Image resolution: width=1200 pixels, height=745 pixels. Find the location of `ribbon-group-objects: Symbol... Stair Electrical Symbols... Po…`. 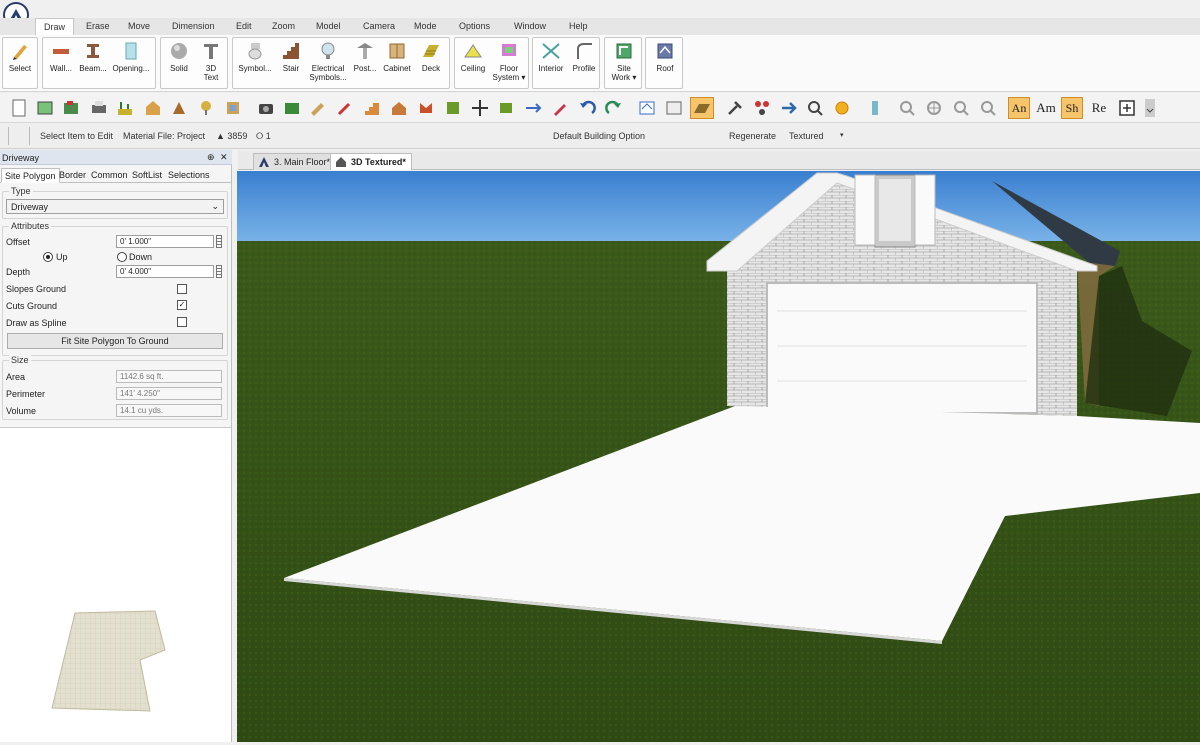

ribbon-group-objects: Symbol... Stair Electrical Symbols... Po… is located at coordinates (341, 63).